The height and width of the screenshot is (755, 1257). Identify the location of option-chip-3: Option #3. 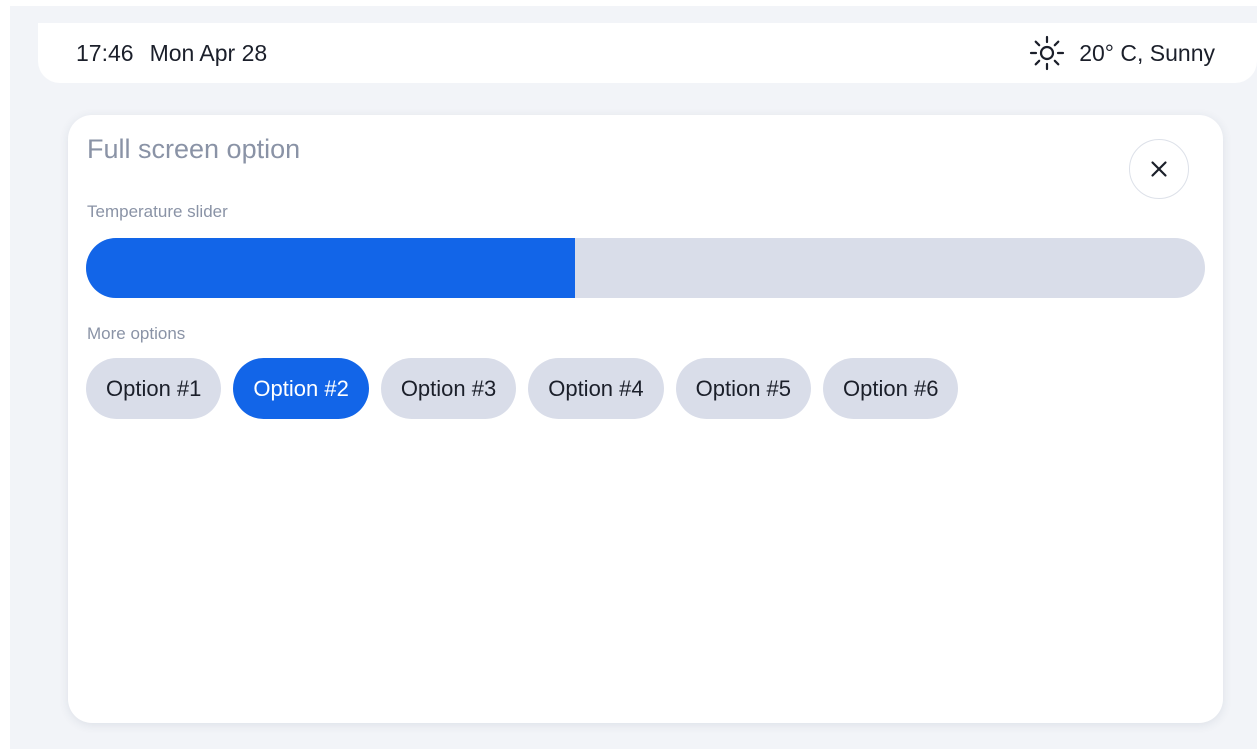
(448, 388).